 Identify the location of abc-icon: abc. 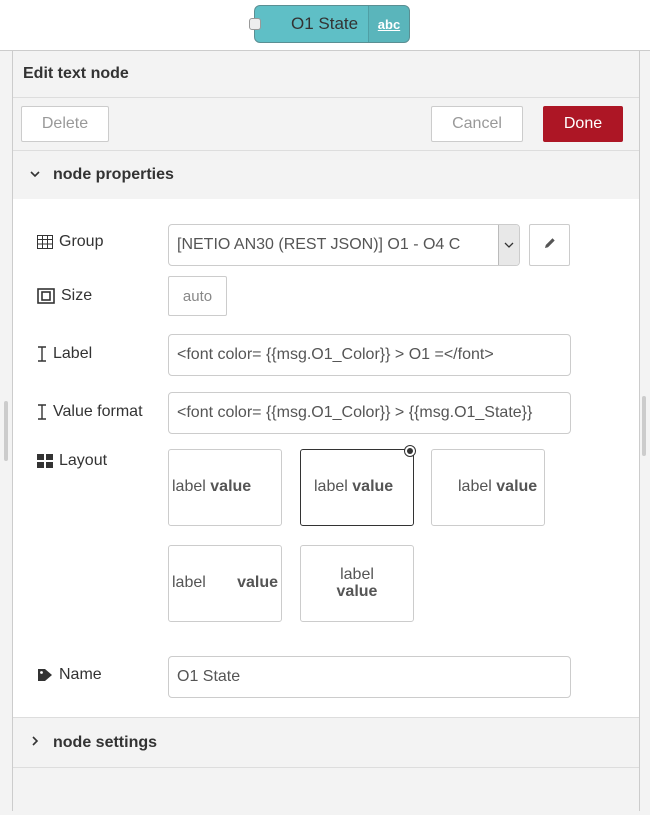
(388, 24).